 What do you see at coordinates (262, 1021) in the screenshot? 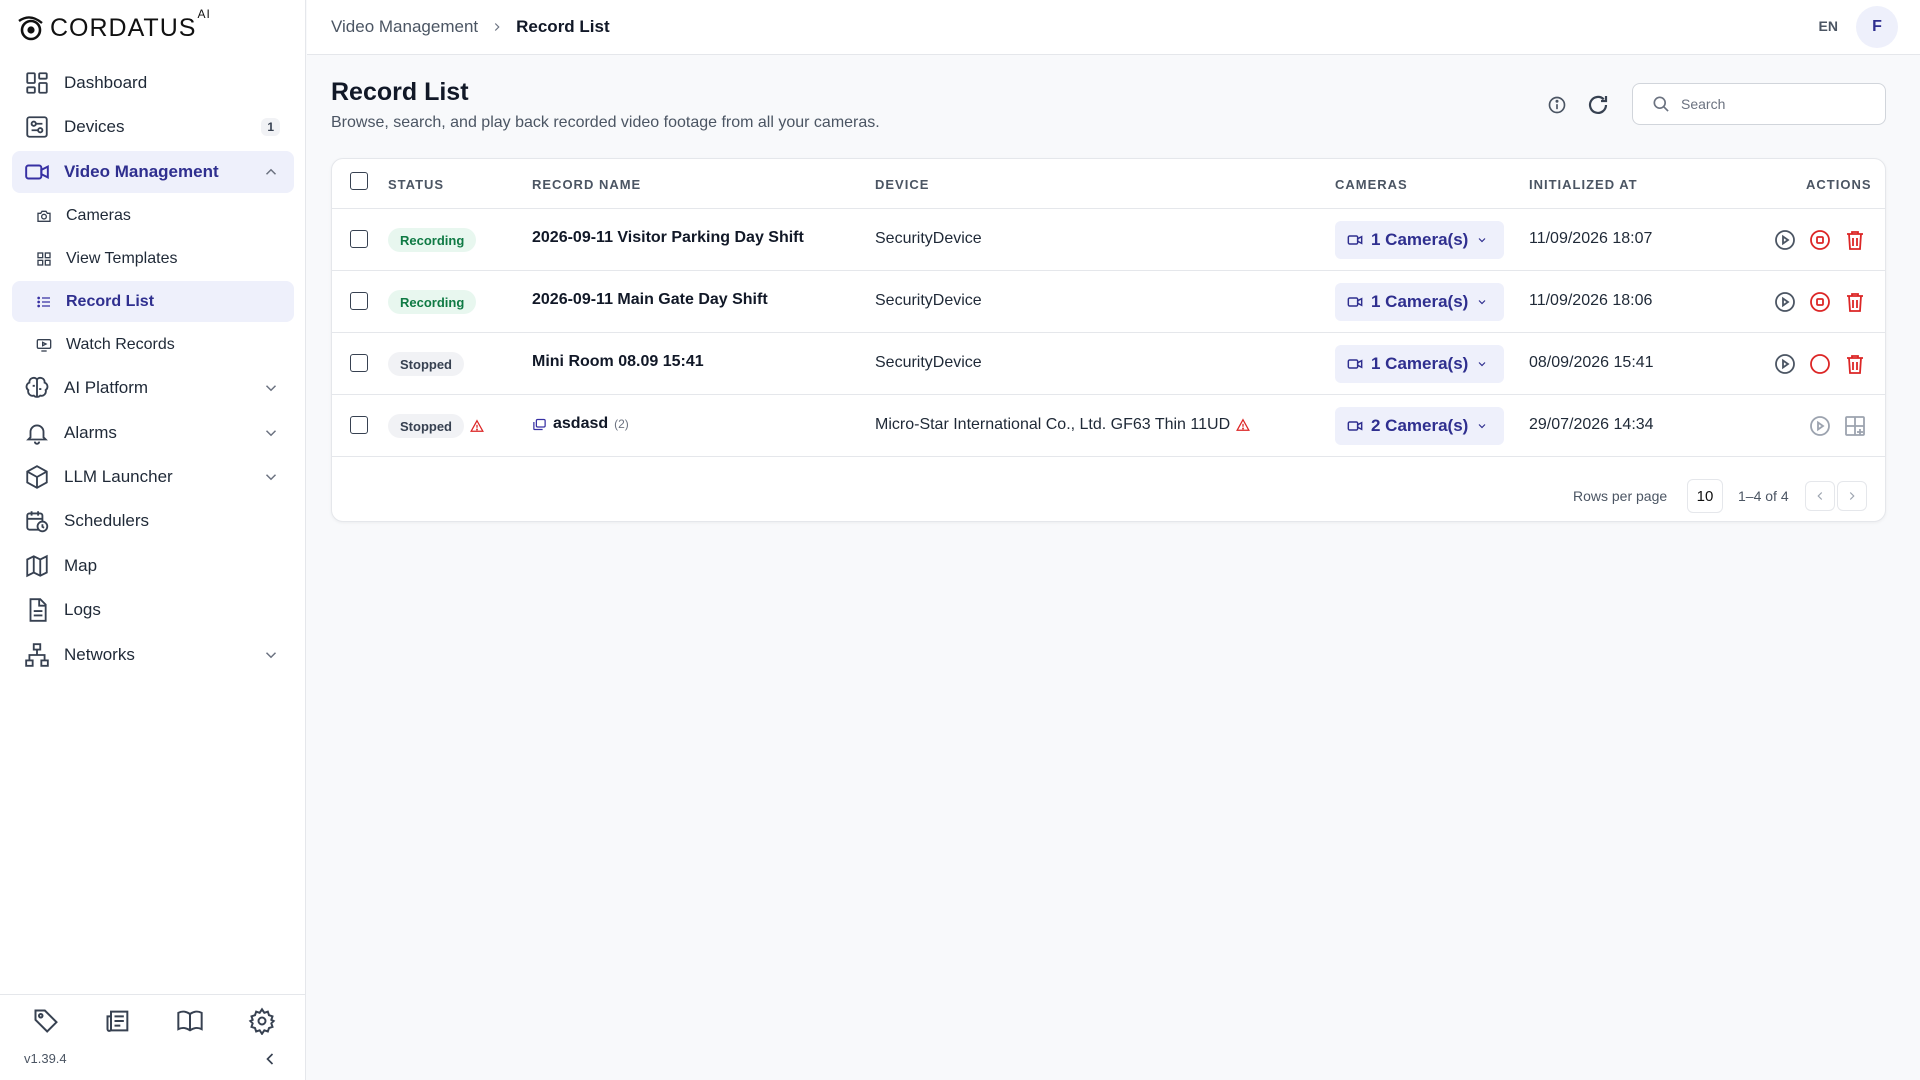
I see `settings-gear-icon` at bounding box center [262, 1021].